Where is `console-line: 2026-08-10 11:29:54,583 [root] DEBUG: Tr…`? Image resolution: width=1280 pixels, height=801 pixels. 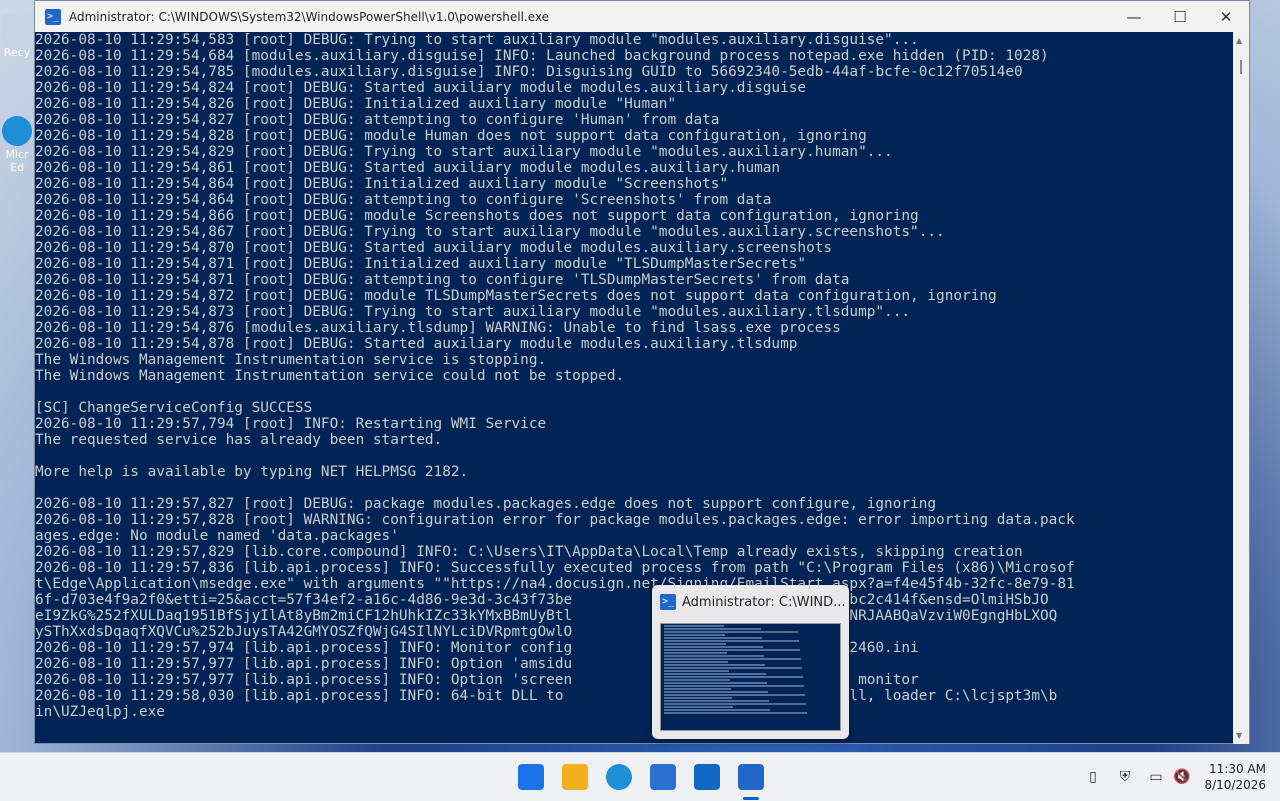 console-line: 2026-08-10 11:29:54,583 [root] DEBUG: Tr… is located at coordinates (477, 40).